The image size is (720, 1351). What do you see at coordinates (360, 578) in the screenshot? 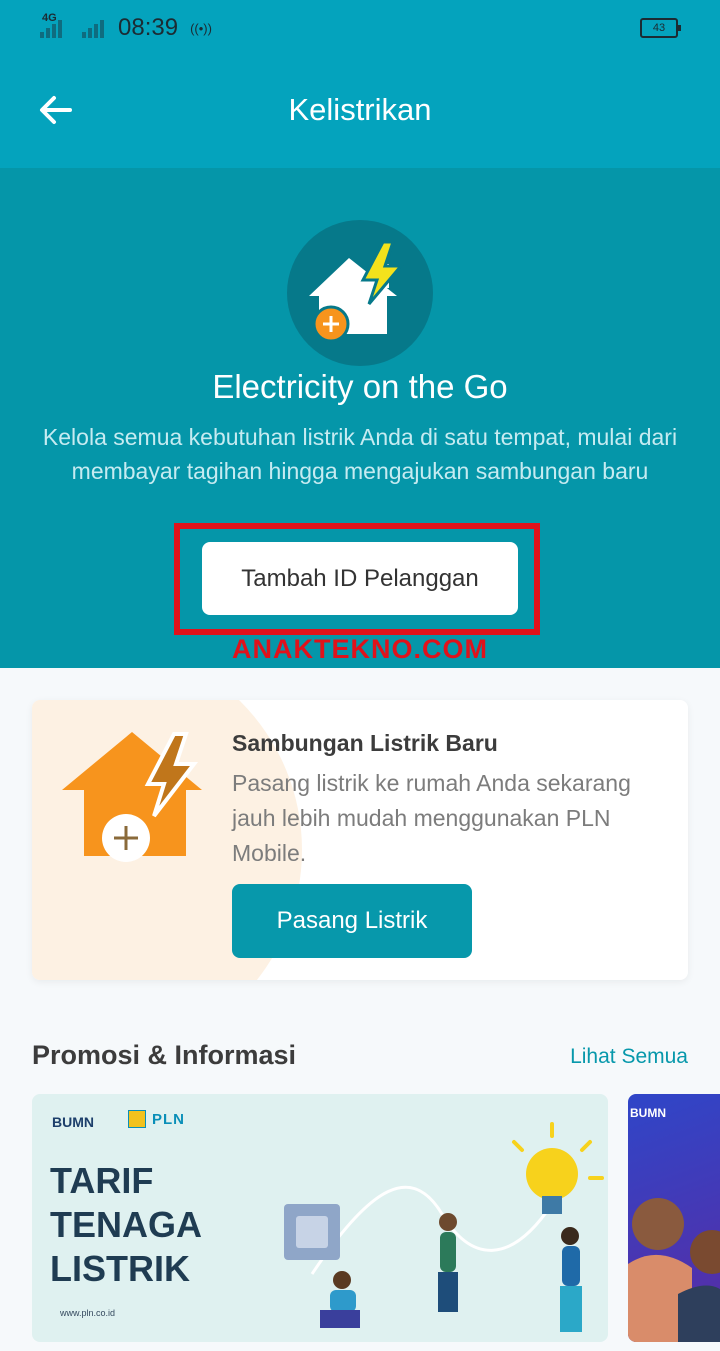
I see `add-customer-id-button: Tambah ID Pelanggan` at bounding box center [360, 578].